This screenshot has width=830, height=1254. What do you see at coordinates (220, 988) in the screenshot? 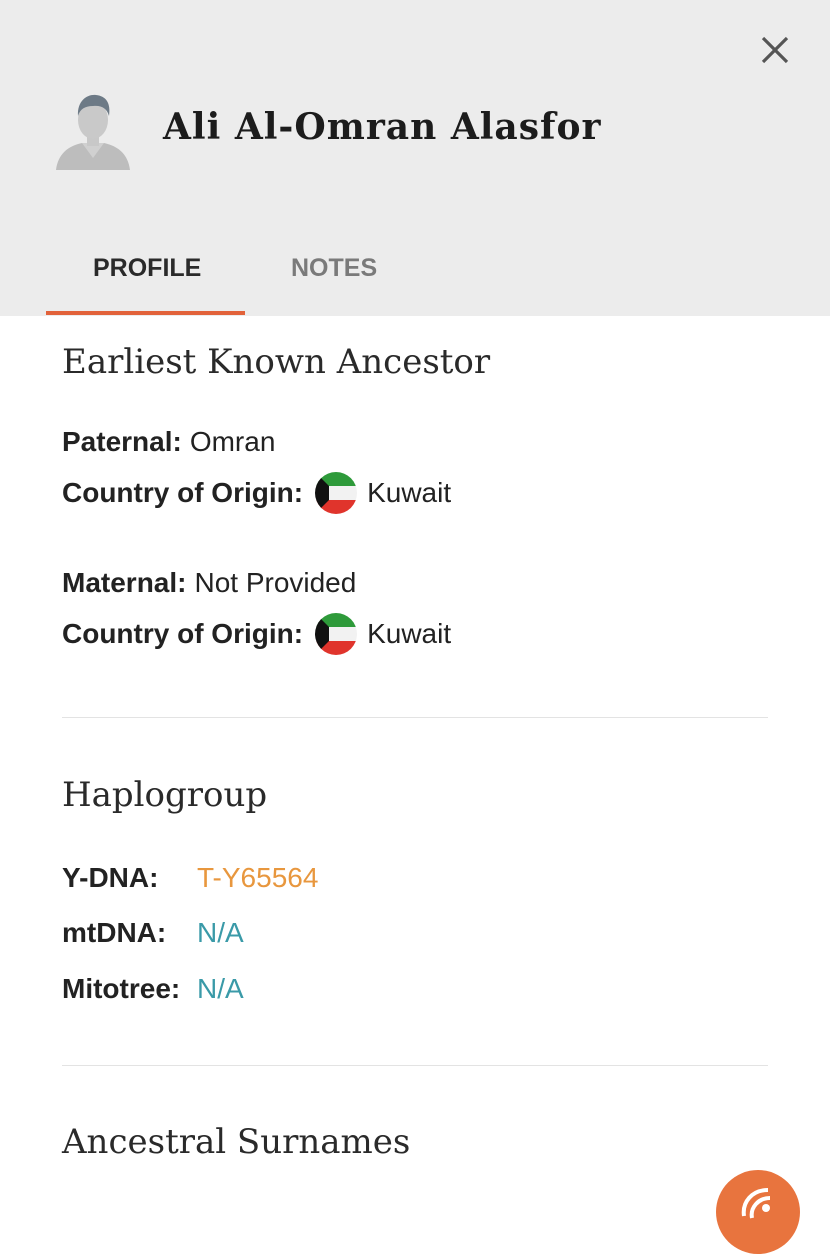
I see `mitotree-value: N/A` at bounding box center [220, 988].